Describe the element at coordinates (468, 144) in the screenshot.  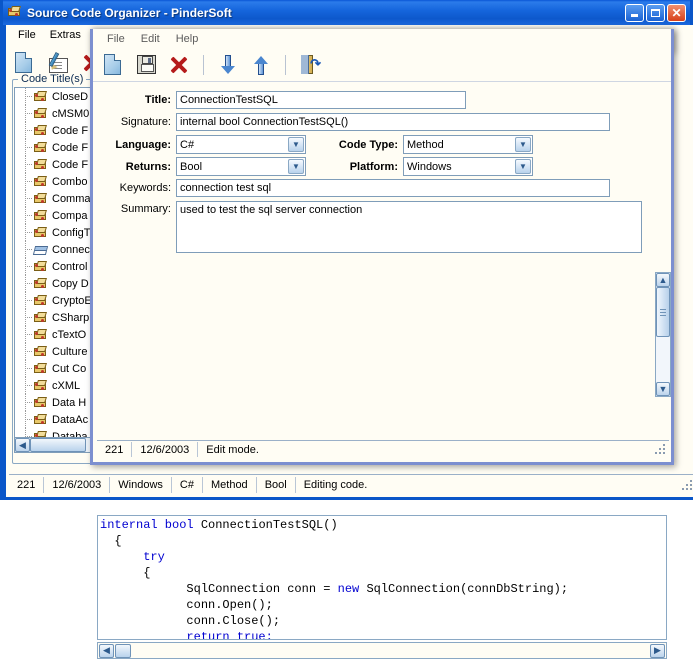
I see `code-type-select: Method ▼` at that location.